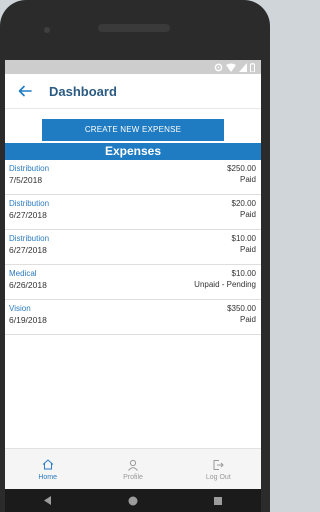 The image size is (320, 512). I want to click on expense-row: Distribution 7/5/2018 $250.00 Paid, so click(133, 177).